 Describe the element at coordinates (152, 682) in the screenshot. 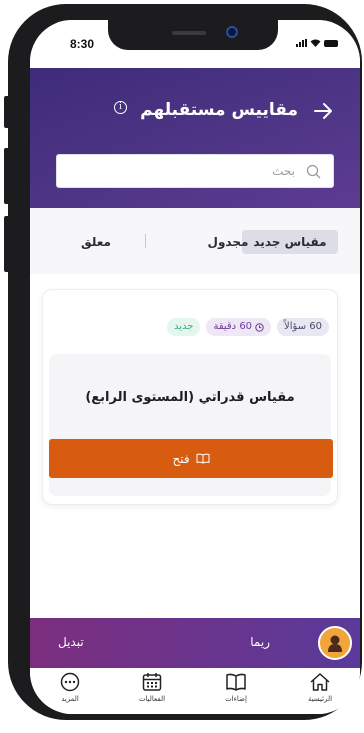

I see `calendar-icon` at that location.